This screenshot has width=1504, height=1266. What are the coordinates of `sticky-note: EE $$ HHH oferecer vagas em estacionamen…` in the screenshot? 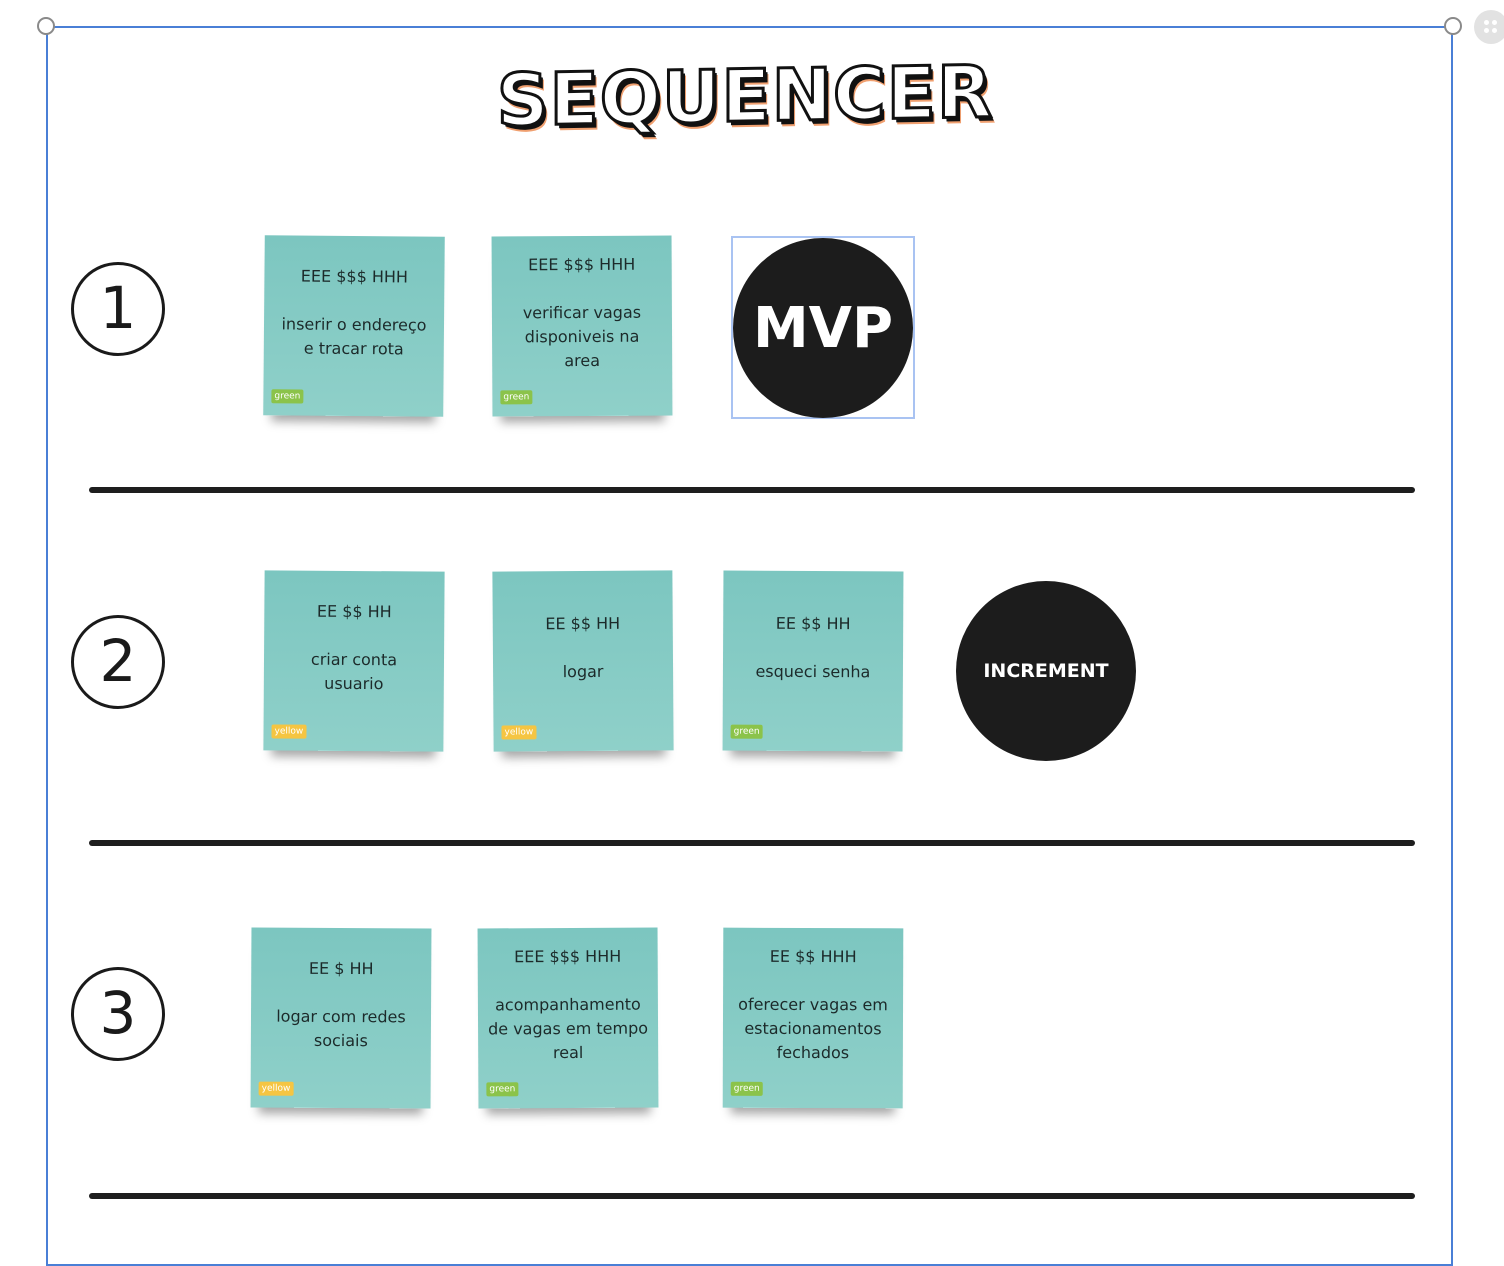 It's located at (813, 1018).